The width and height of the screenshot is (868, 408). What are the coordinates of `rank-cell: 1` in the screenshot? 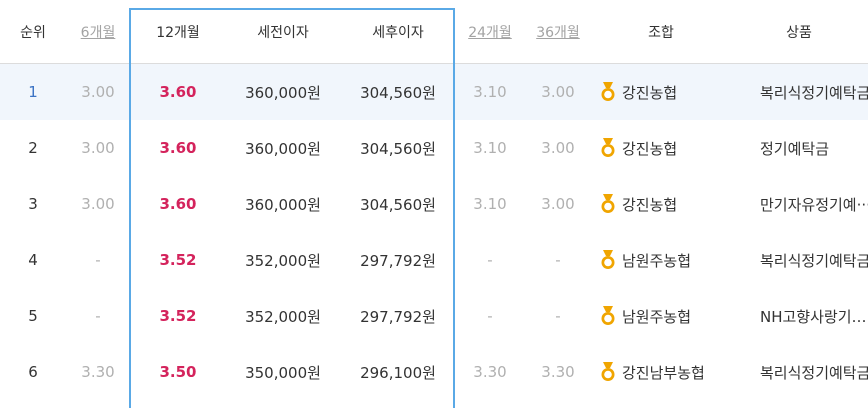 It's located at (33, 91).